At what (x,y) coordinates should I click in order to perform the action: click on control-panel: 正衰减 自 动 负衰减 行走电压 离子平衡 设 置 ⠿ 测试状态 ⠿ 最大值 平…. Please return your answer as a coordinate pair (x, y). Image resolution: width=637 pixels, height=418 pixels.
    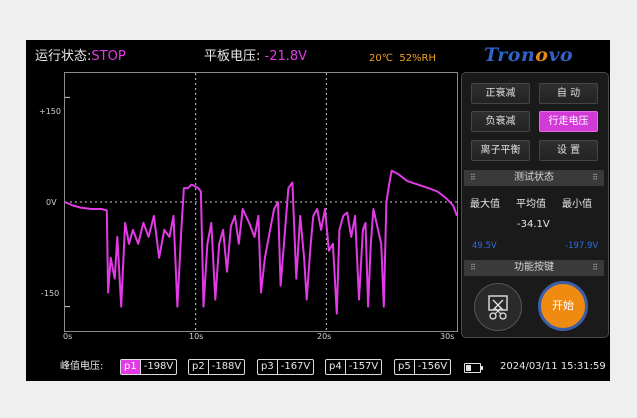
    Looking at the image, I should click on (535, 205).